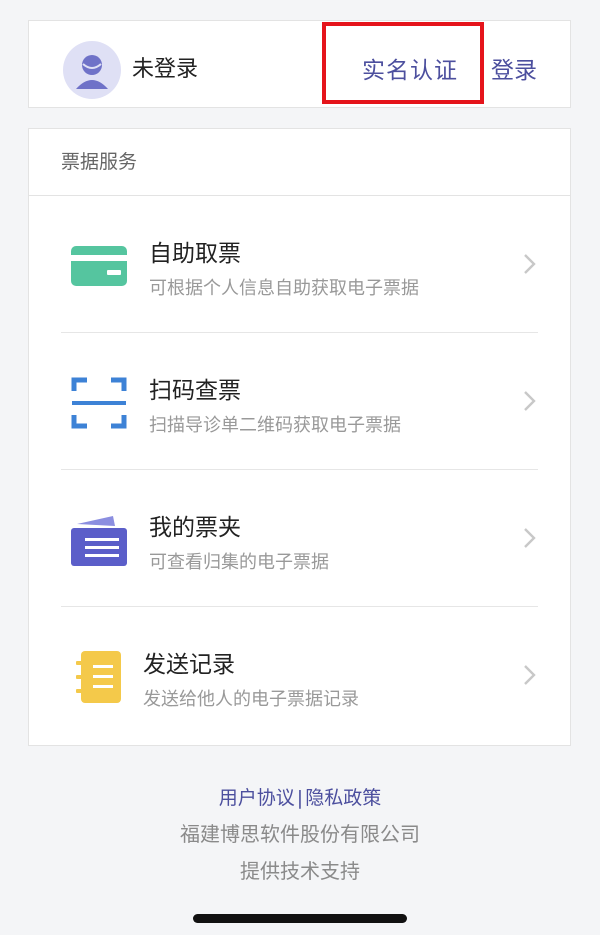 The height and width of the screenshot is (935, 600). I want to click on company-name: 福建博思软件股份有限公司, so click(300, 834).